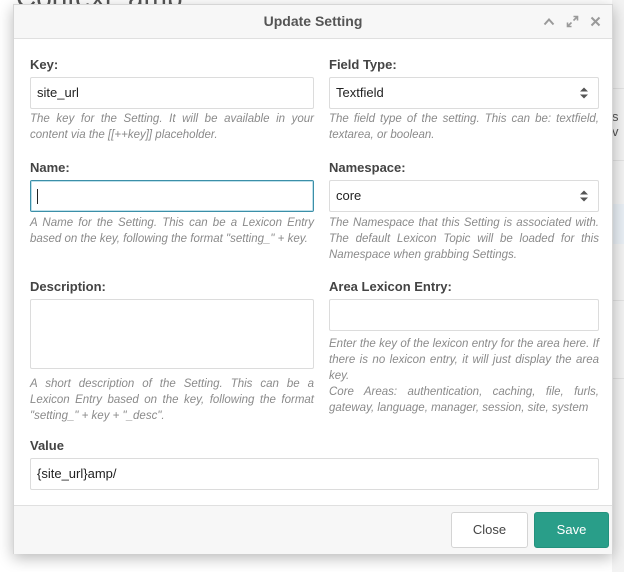 This screenshot has width=624, height=572. Describe the element at coordinates (615, 124) in the screenshot. I see `background-text: s v` at that location.